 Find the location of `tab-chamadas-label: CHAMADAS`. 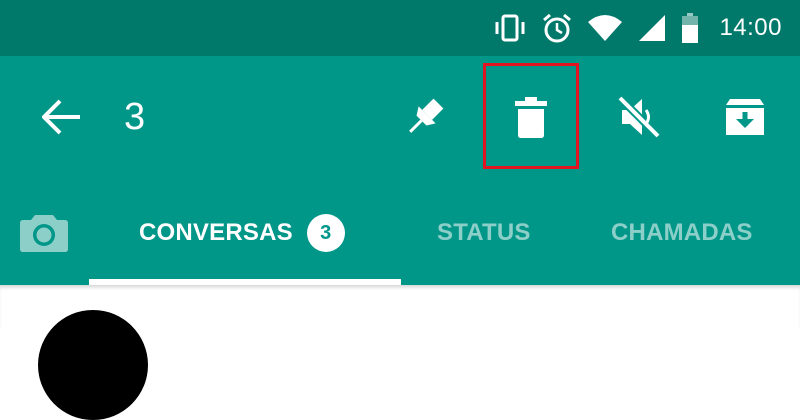

tab-chamadas-label: CHAMADAS is located at coordinates (682, 232).